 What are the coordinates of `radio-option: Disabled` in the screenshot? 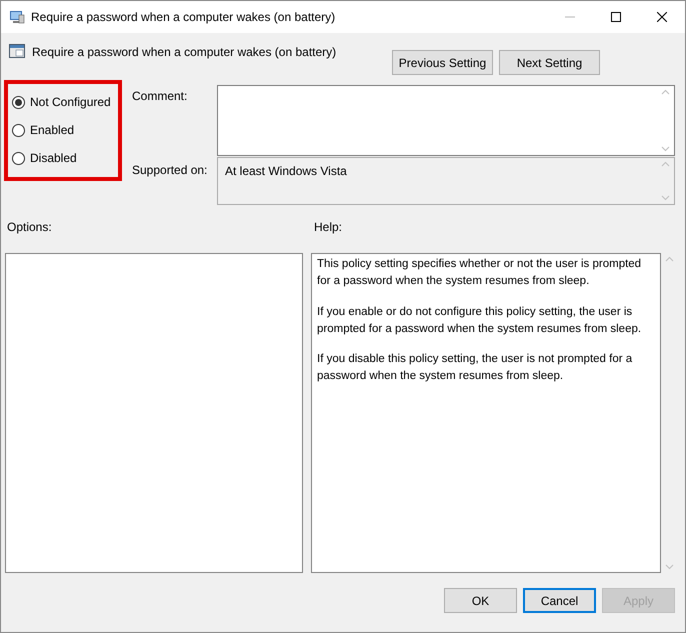 It's located at (44, 158).